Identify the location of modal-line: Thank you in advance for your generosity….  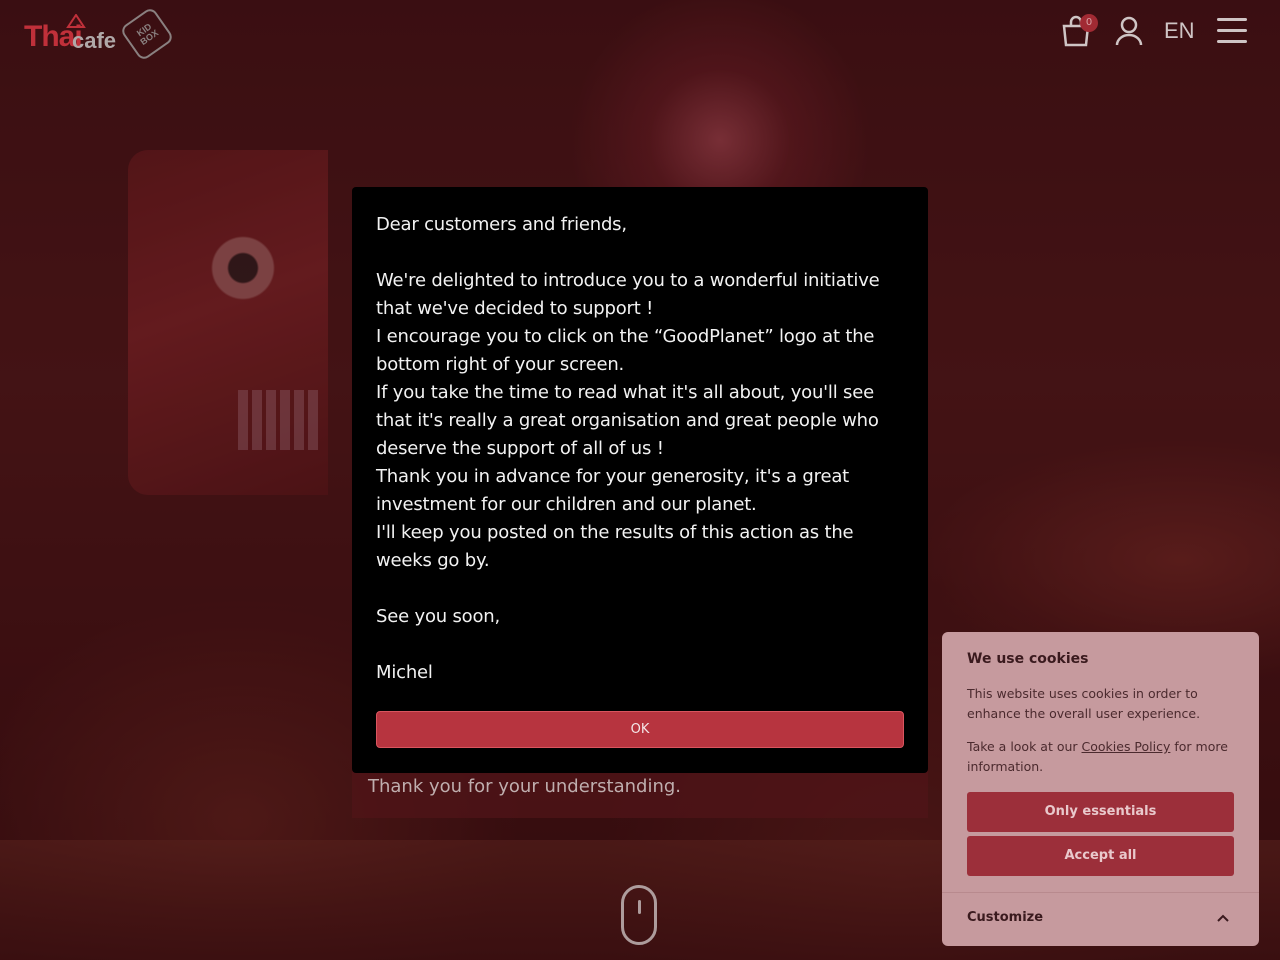
(613, 490).